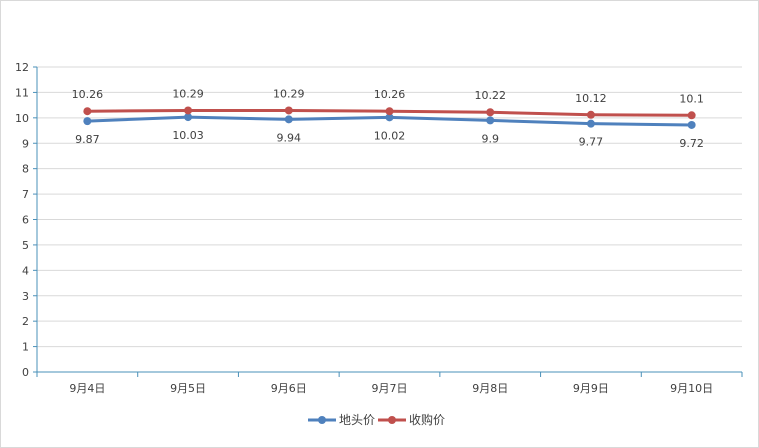 The width and height of the screenshot is (759, 448). What do you see at coordinates (490, 138) in the screenshot?
I see `data-label: 9.9` at bounding box center [490, 138].